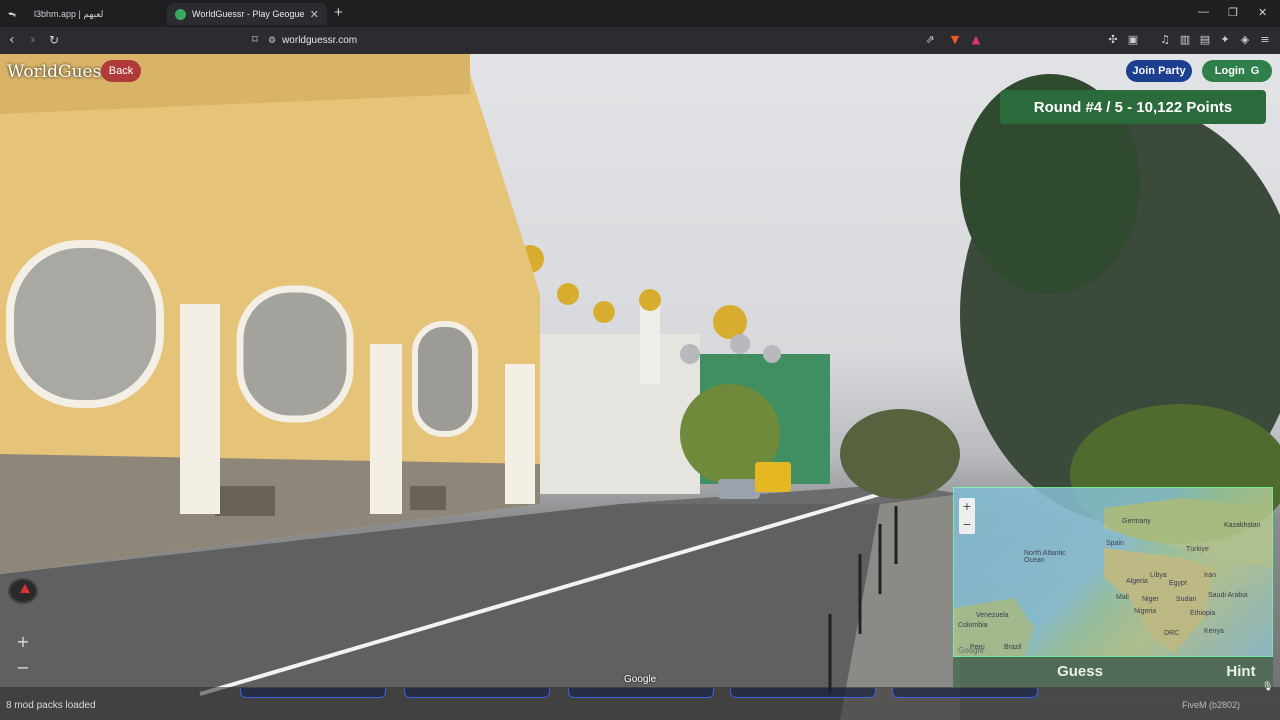  I want to click on screenshot-icon: ▣, so click(1133, 40).